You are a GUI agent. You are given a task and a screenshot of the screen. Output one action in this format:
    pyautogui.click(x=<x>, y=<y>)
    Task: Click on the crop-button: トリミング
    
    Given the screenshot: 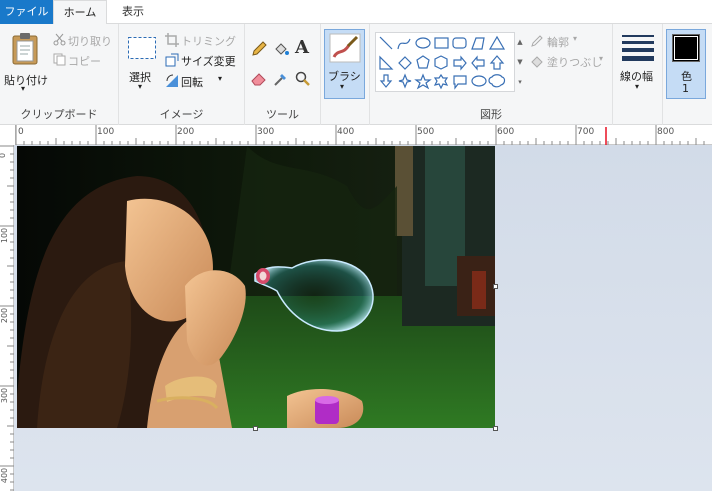 What is the action you would take?
    pyautogui.click(x=208, y=41)
    